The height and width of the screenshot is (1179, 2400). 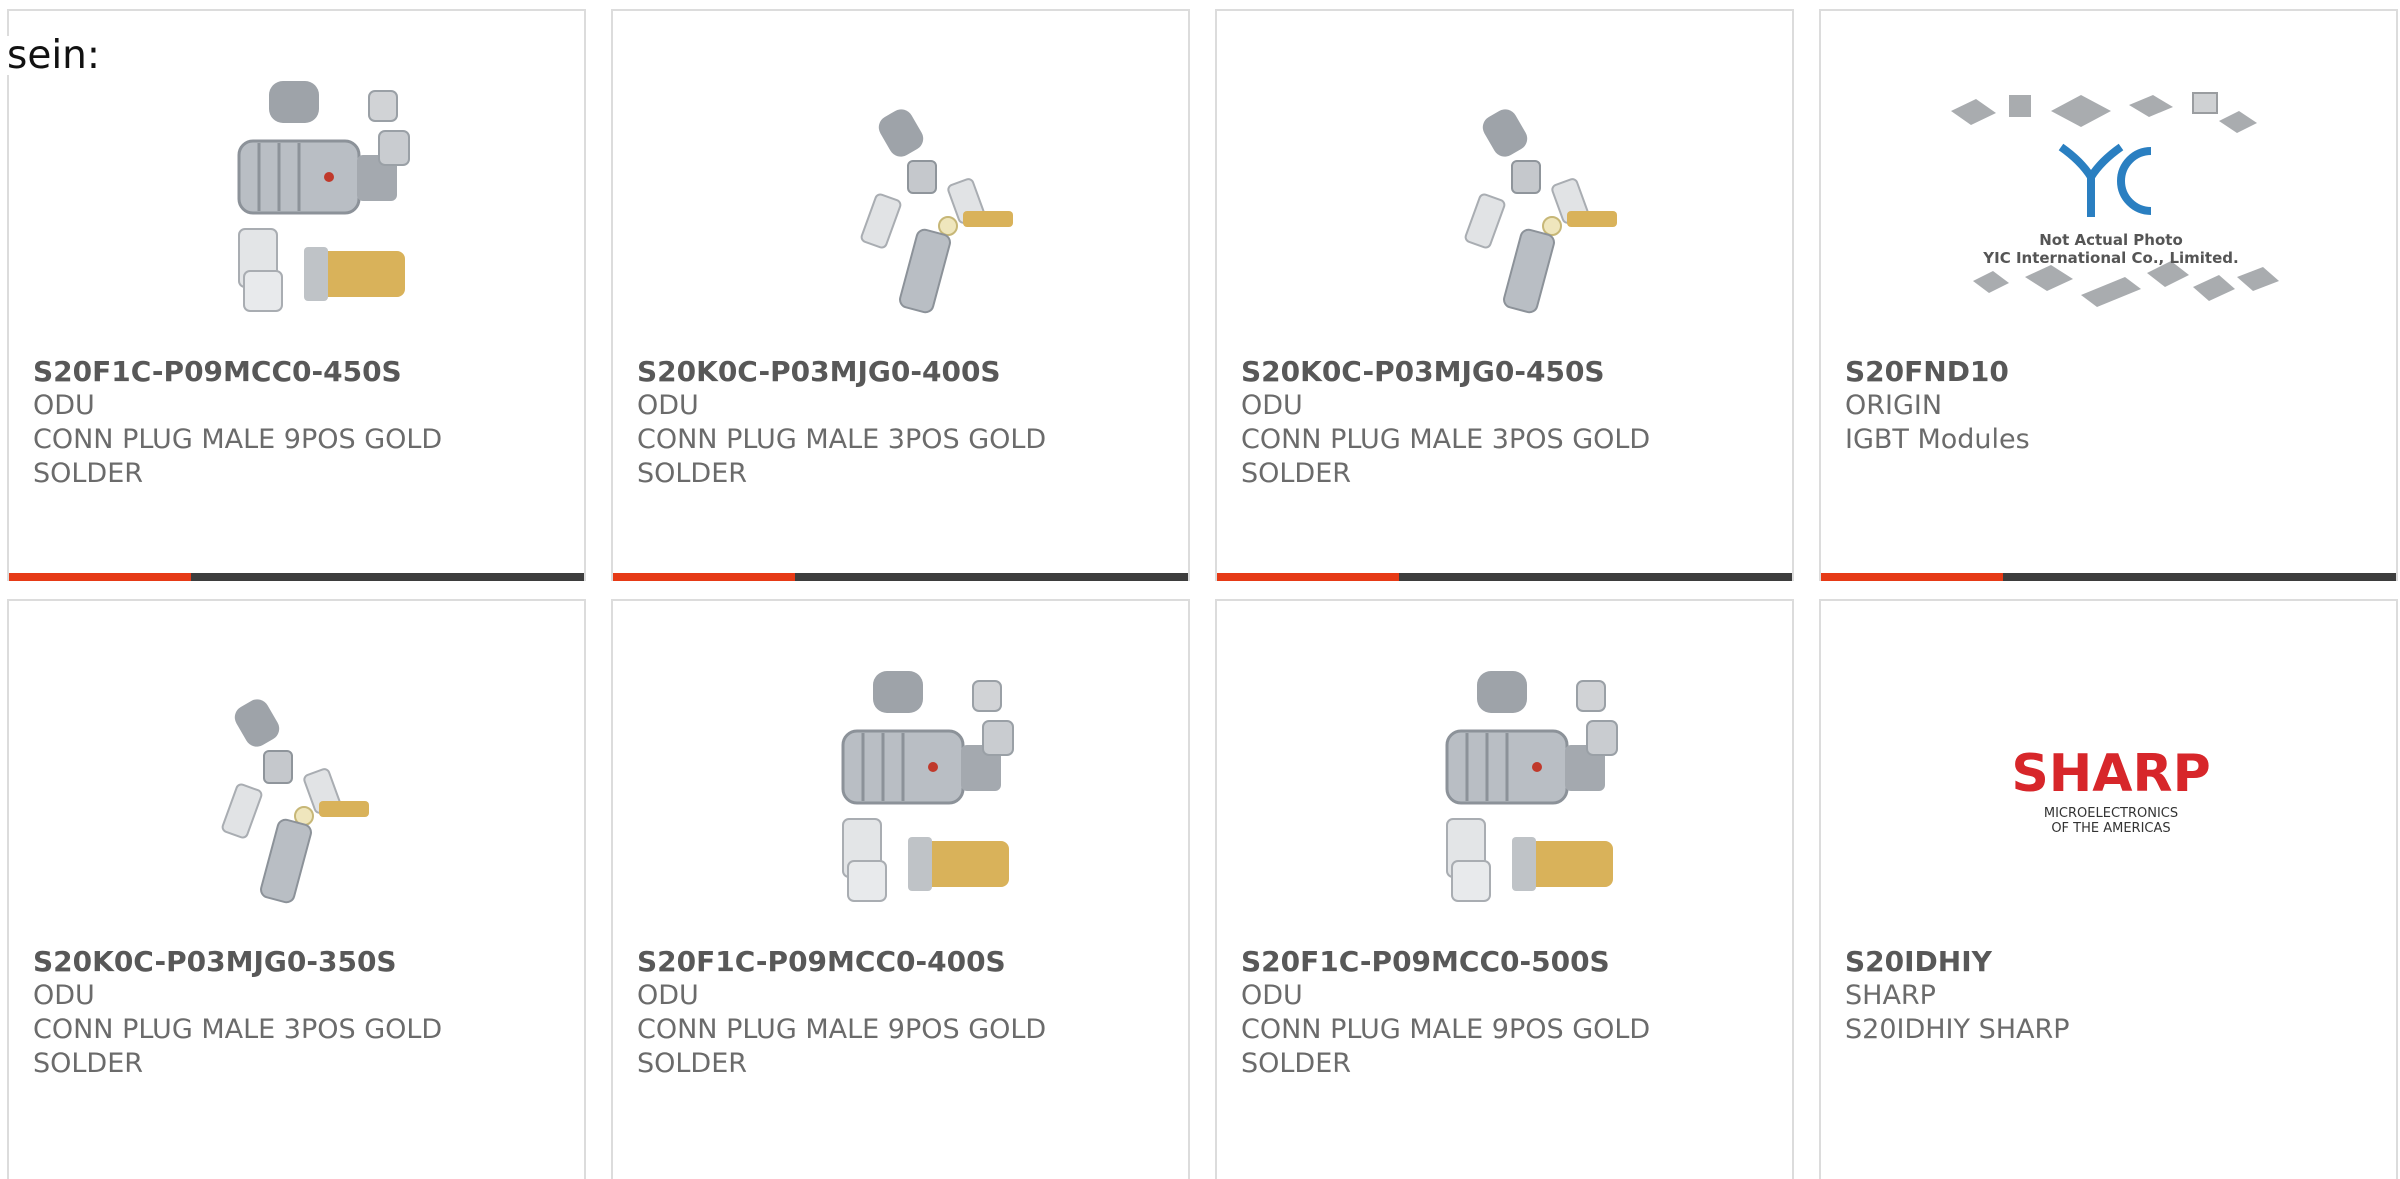 I want to click on sharp-logo-image: SHARP MICROELECTRONICS OF THE AMERICAS, so click(x=2111, y=791).